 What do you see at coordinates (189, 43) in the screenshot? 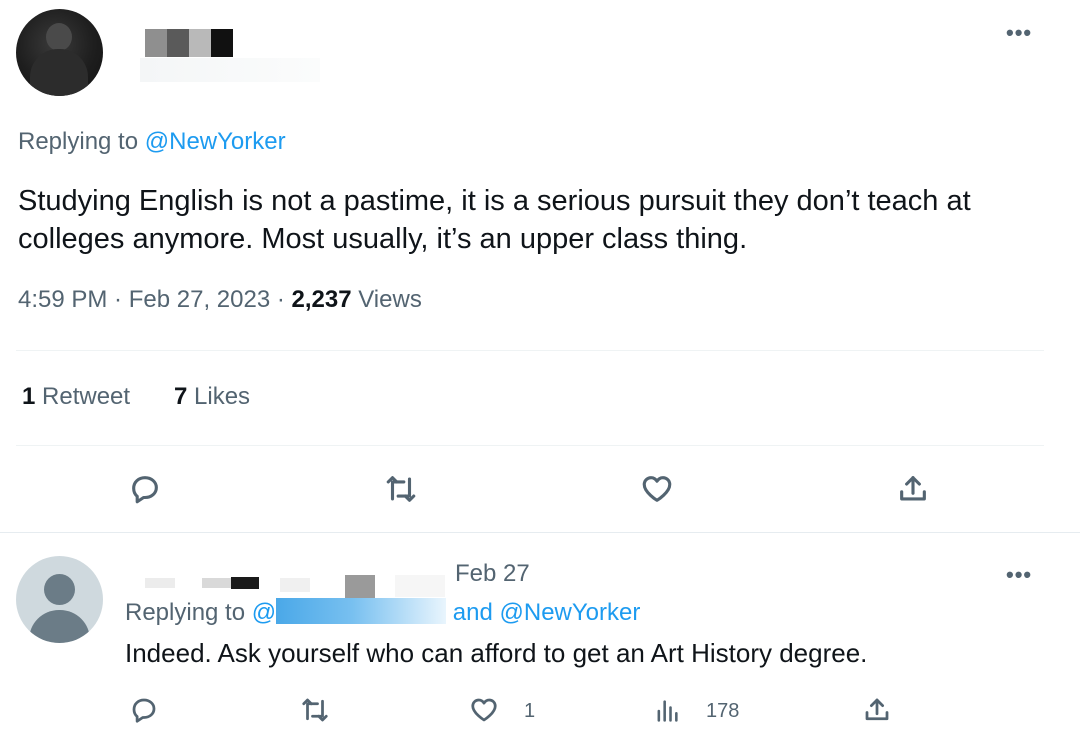
I see `author-name-redacted` at bounding box center [189, 43].